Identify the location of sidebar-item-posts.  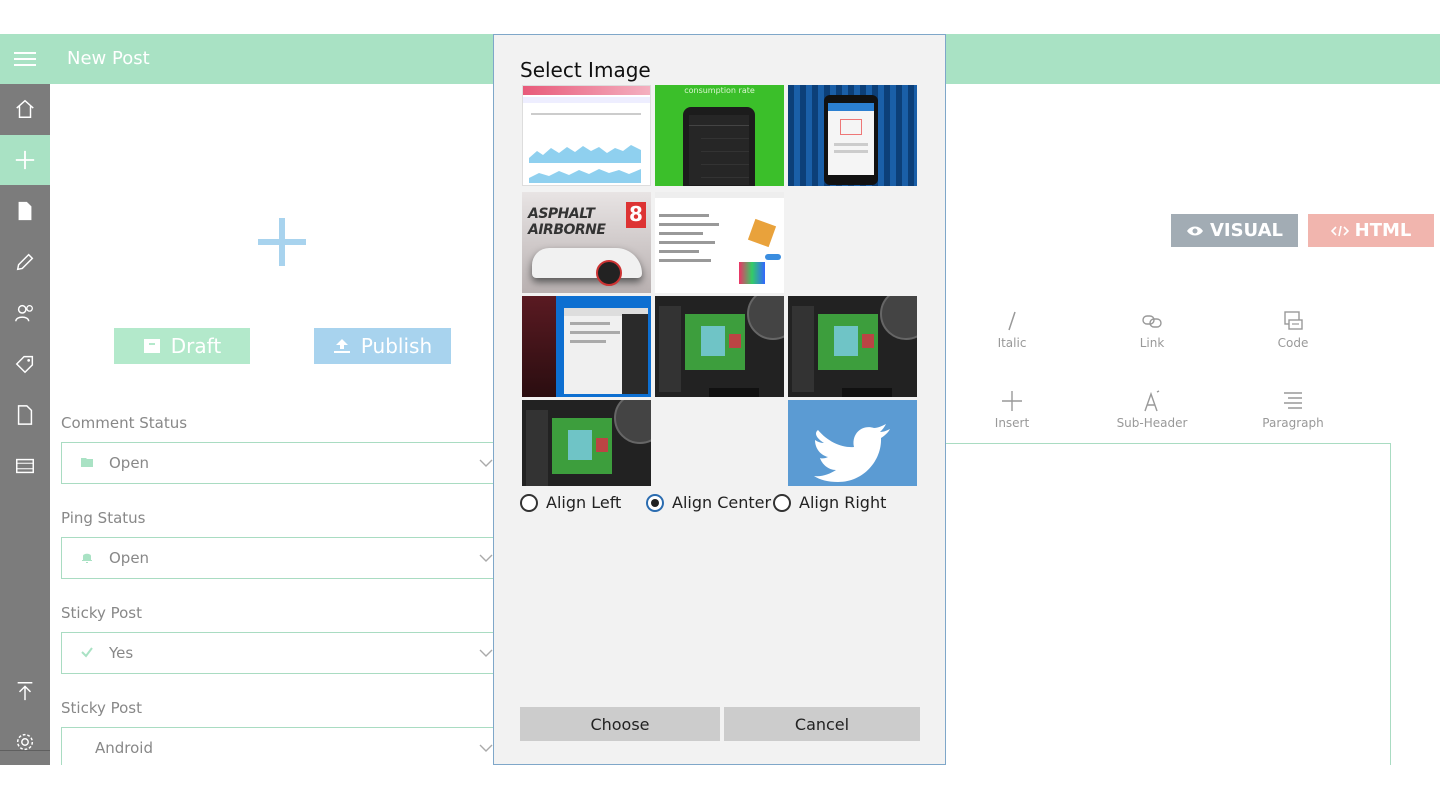
(25, 211).